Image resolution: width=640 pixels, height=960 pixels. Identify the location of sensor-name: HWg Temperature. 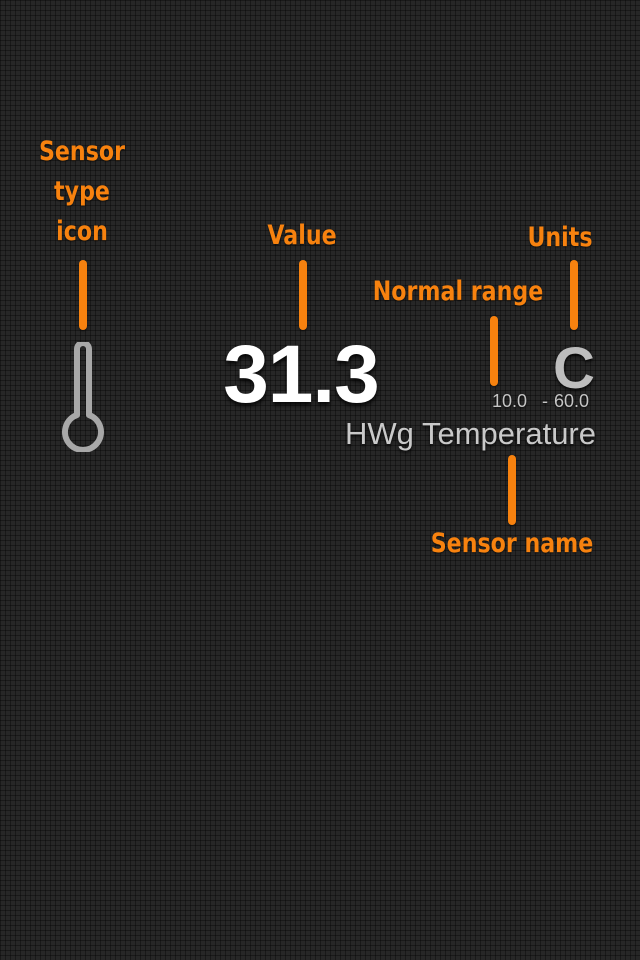
(470, 433).